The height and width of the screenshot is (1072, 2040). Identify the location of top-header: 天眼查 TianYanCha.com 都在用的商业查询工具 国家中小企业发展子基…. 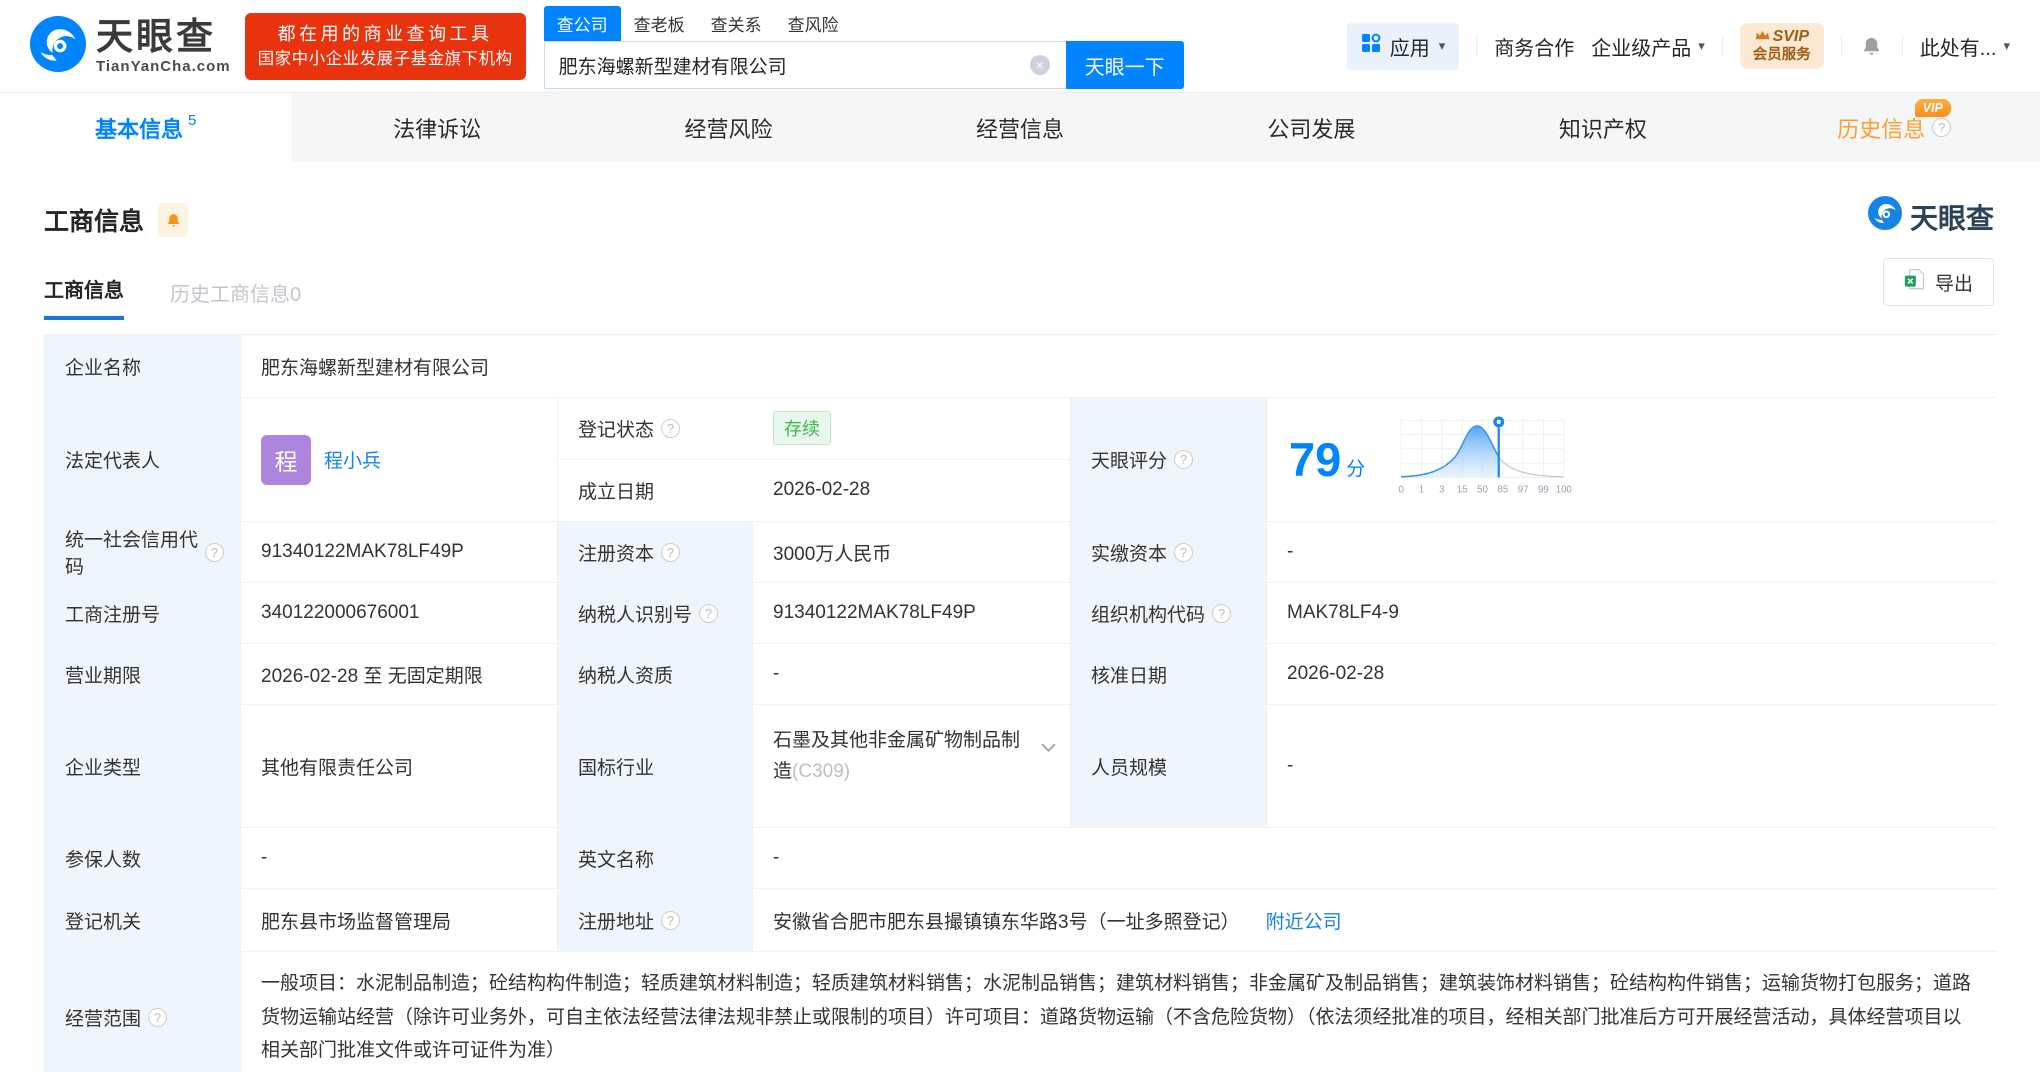
(1020, 46).